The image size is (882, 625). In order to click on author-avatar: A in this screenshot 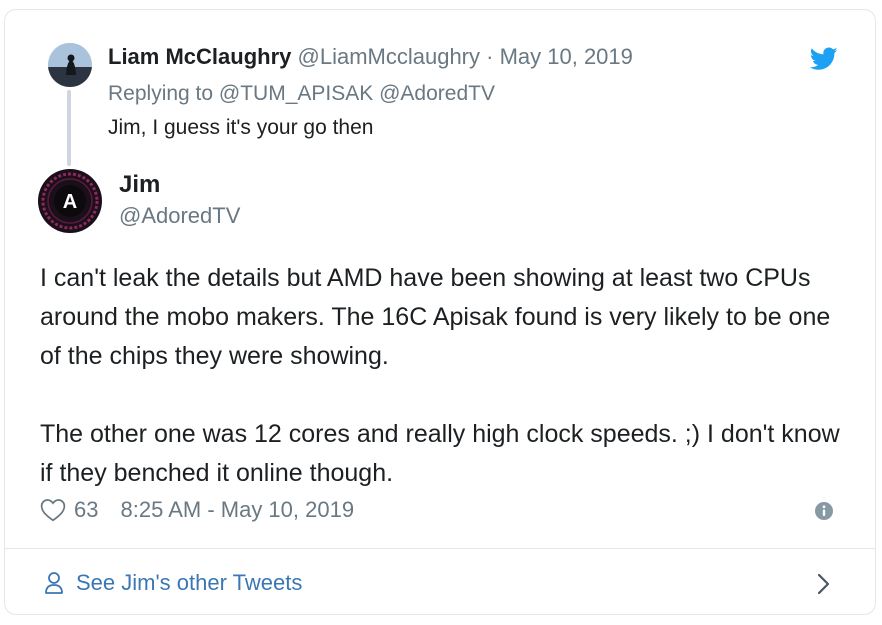, I will do `click(70, 201)`.